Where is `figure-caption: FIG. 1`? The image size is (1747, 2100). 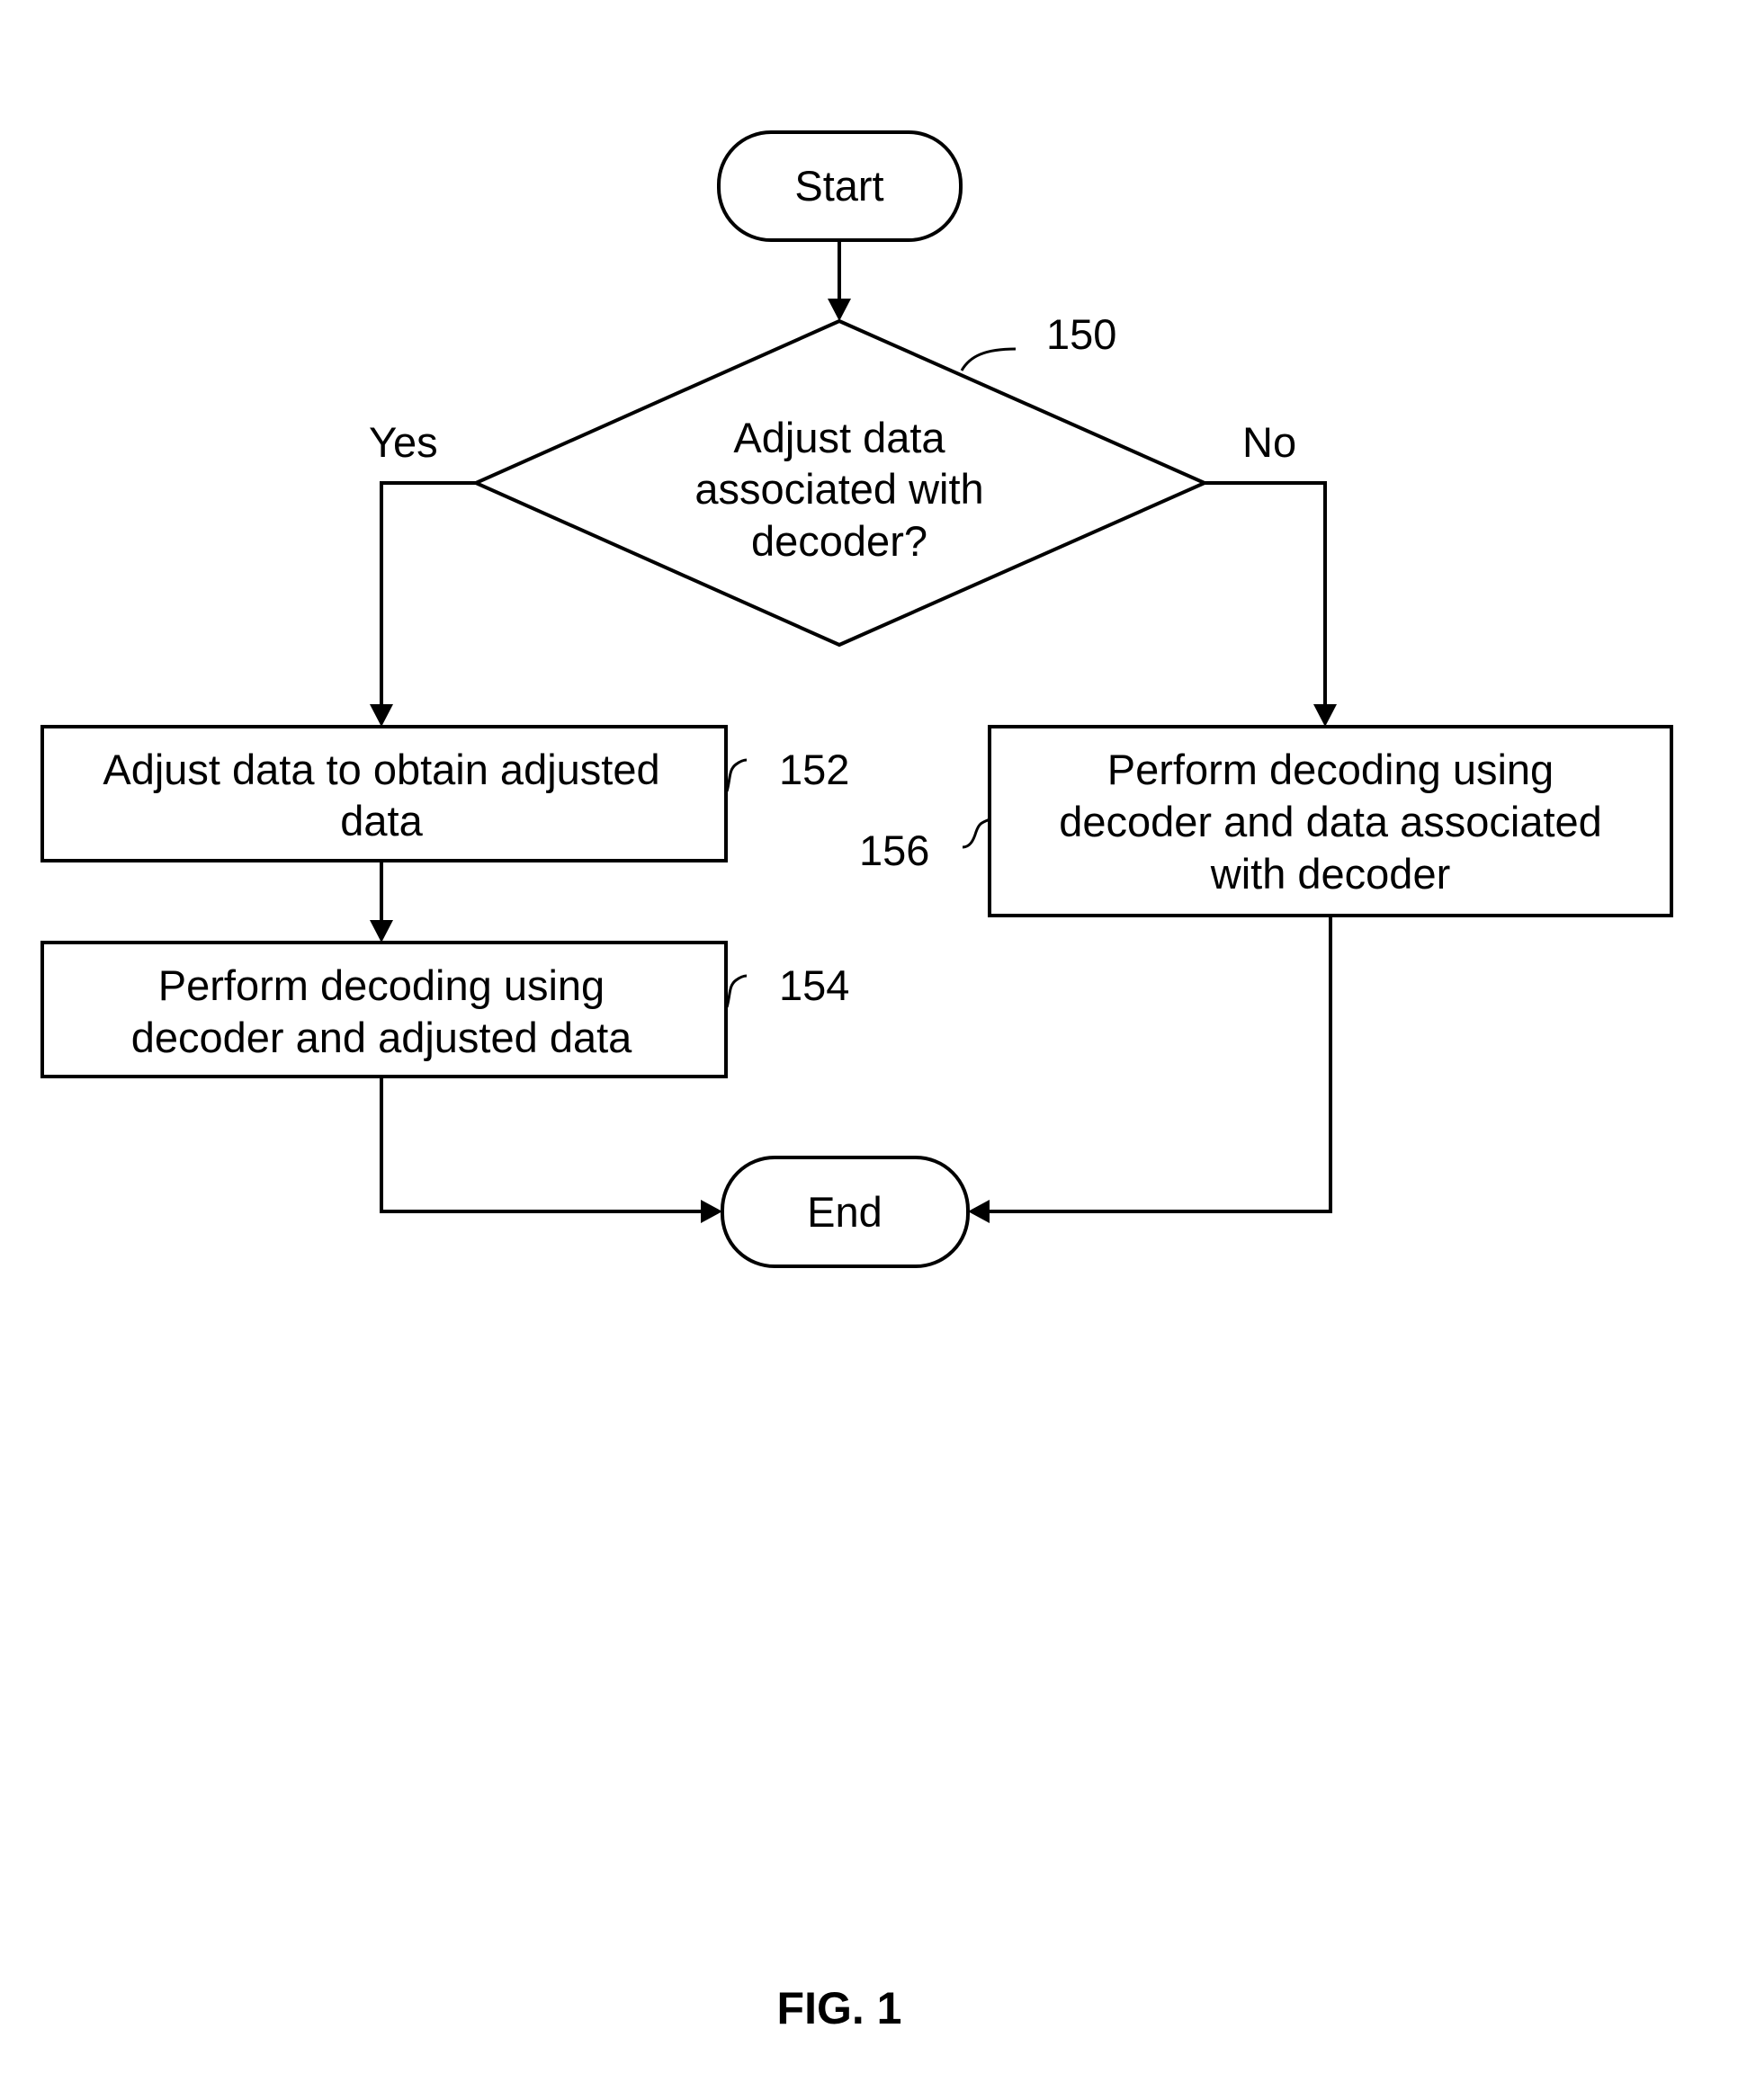 figure-caption: FIG. 1 is located at coordinates (839, 2008).